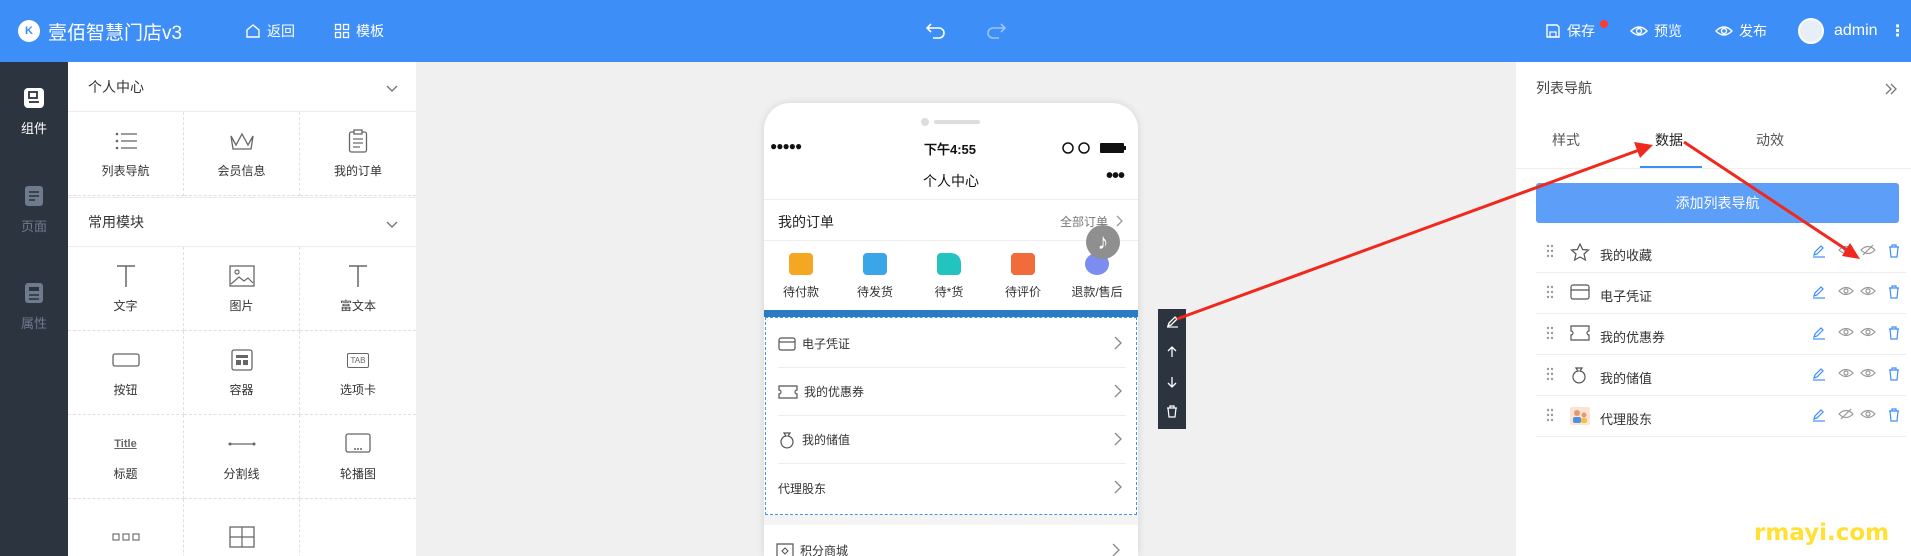  Describe the element at coordinates (126, 289) in the screenshot. I see `component-text: 文字` at that location.